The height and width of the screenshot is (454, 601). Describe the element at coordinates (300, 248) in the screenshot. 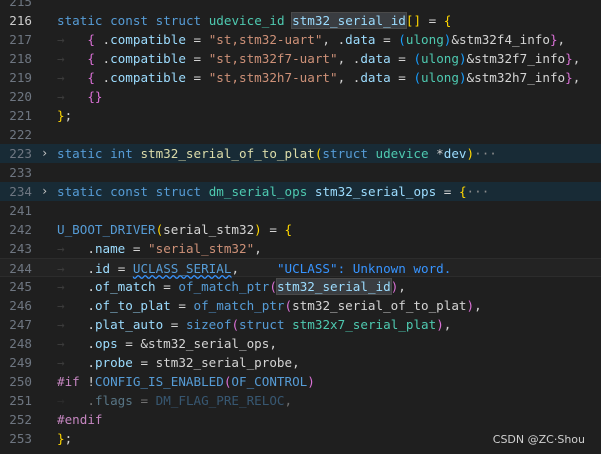

I see `code-line: 243 → .name = "serial_stm32",` at that location.